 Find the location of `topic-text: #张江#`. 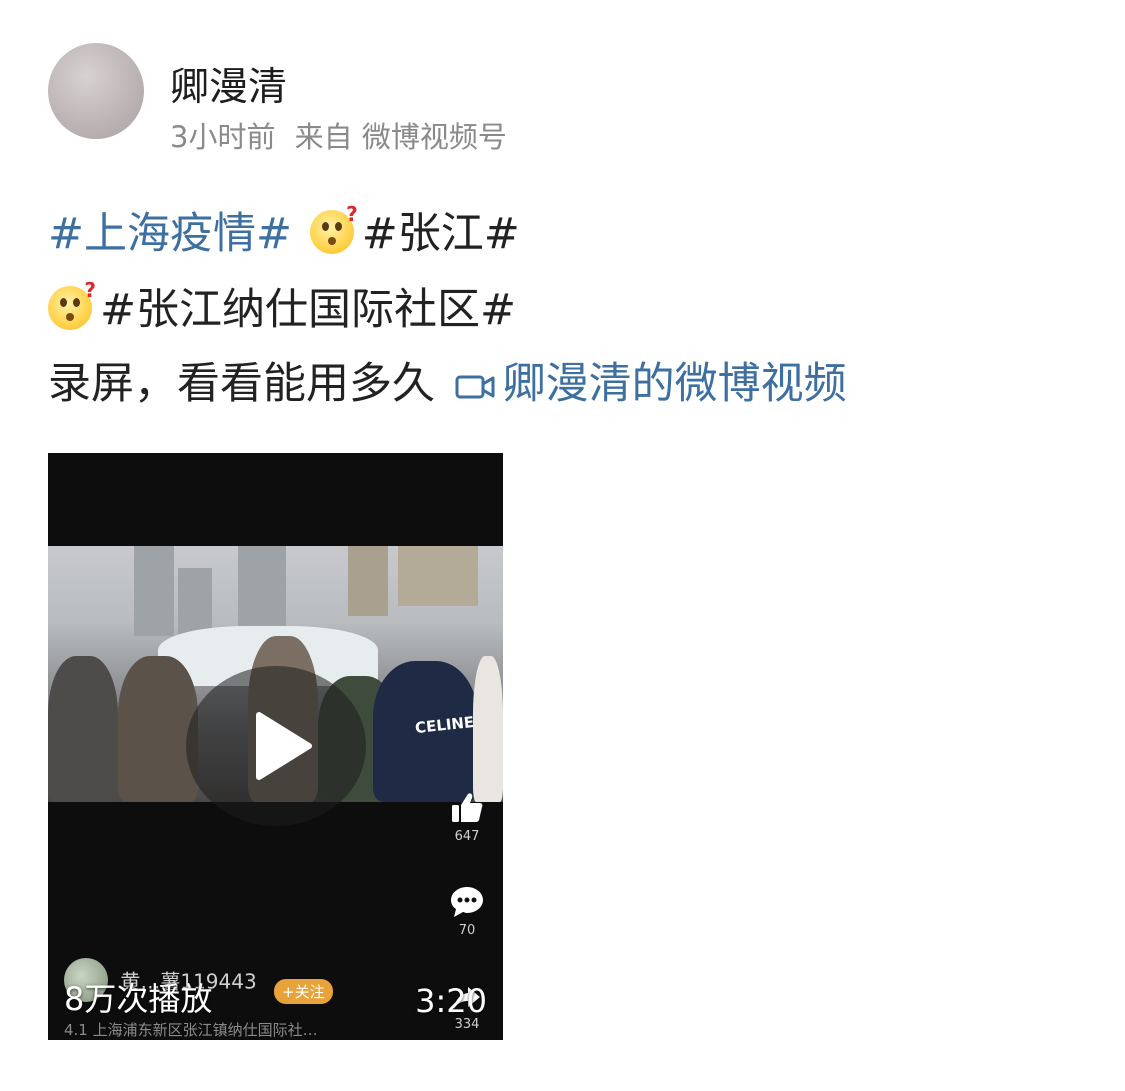

topic-text: #张江# is located at coordinates (440, 234).